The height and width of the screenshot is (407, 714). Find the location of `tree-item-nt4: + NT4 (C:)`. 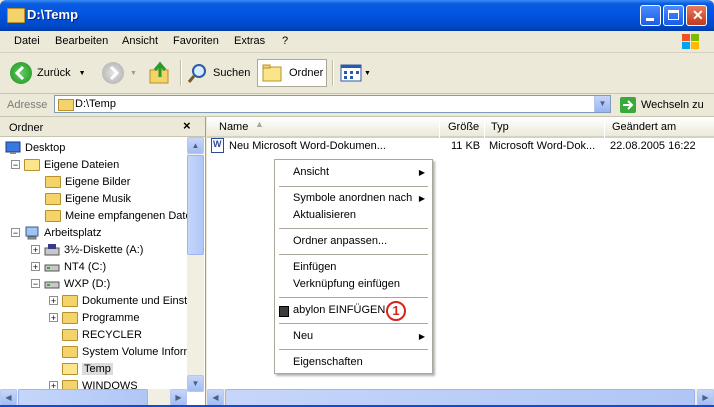

tree-item-nt4: + NT4 (C:) is located at coordinates (68, 266).